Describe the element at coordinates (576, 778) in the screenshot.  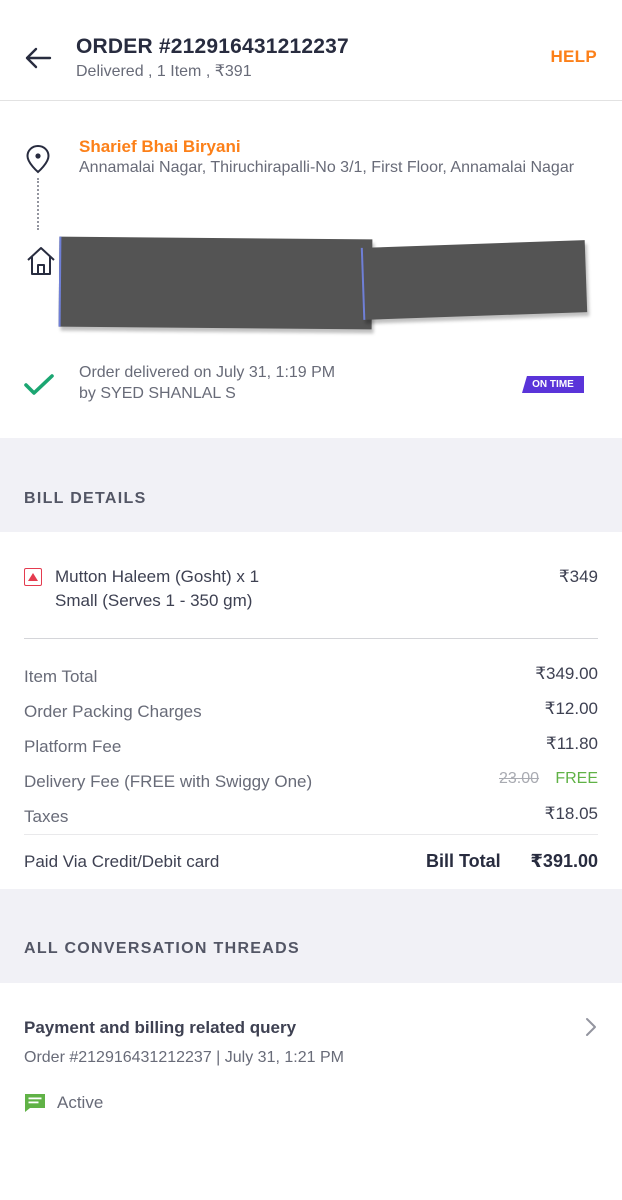
I see `delivery-fee-free: FREE` at that location.